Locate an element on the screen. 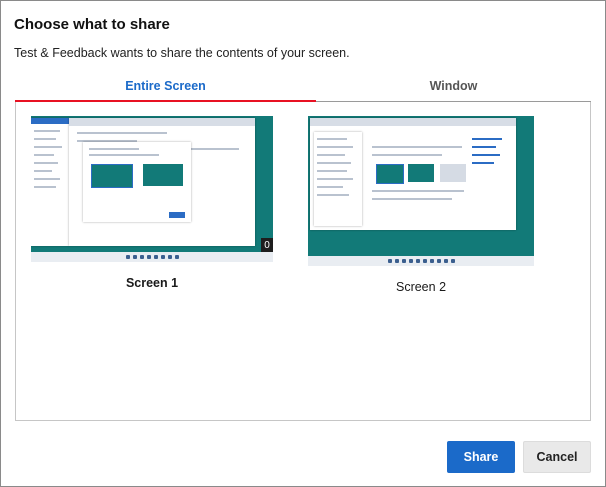  screen-1-thumbnail: 0 is located at coordinates (152, 189).